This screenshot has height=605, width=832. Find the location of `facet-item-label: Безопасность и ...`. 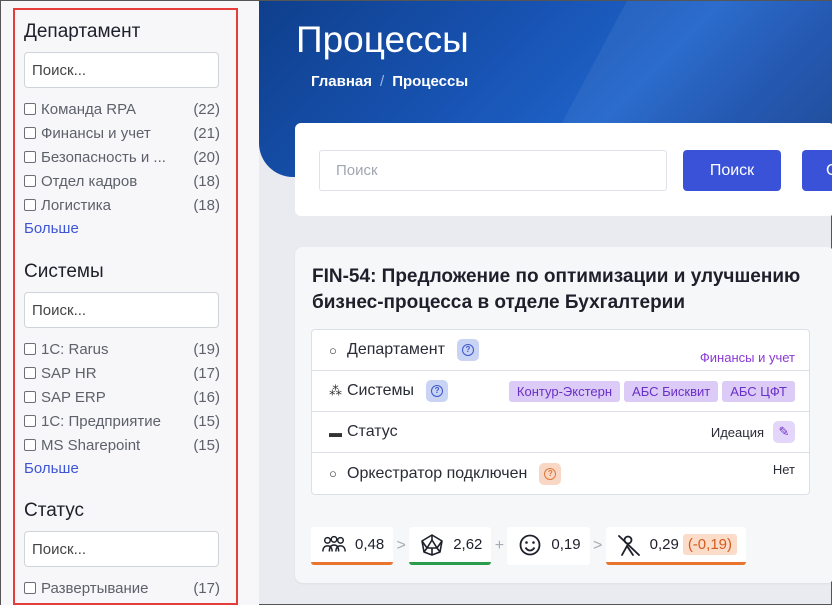

facet-item-label: Безопасность и ... is located at coordinates (103, 157).